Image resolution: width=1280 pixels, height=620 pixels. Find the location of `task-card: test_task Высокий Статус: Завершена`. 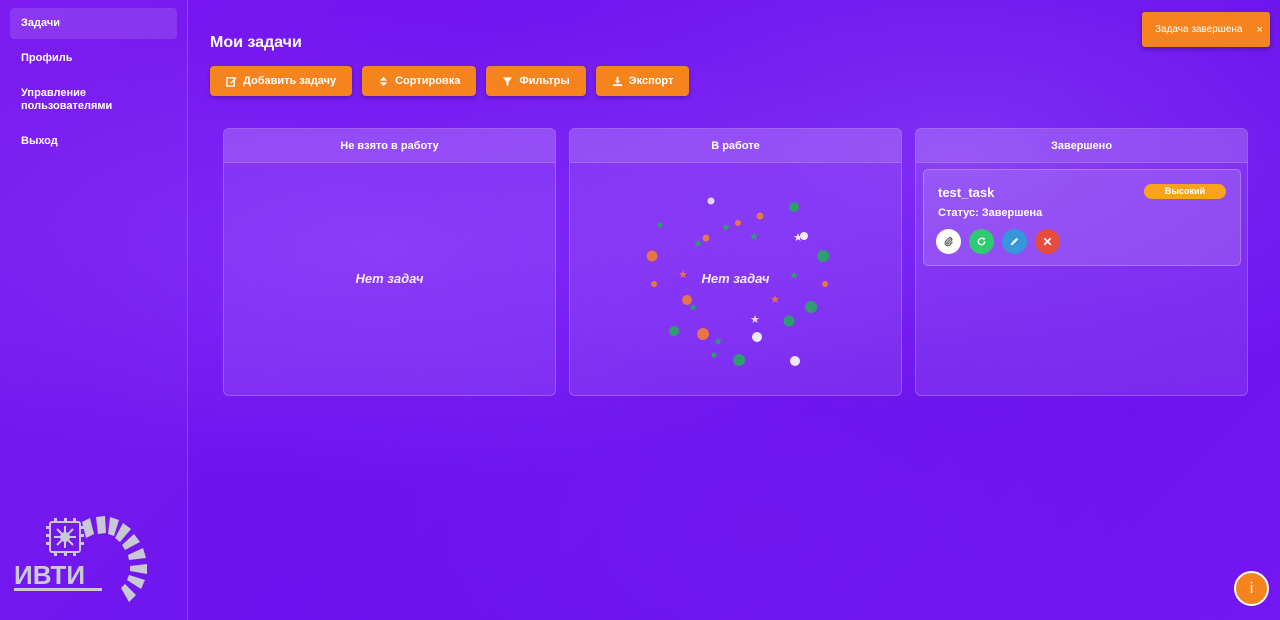

task-card: test_task Высокий Статус: Завершена is located at coordinates (1082, 217).